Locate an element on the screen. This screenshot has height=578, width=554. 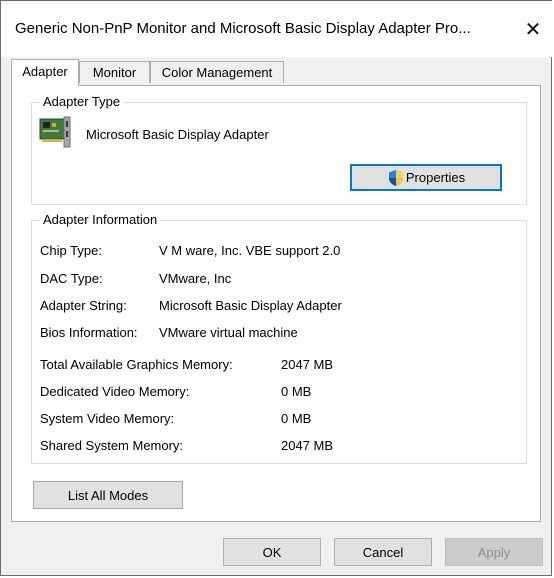
display-adapter-card-icon is located at coordinates (55, 132).